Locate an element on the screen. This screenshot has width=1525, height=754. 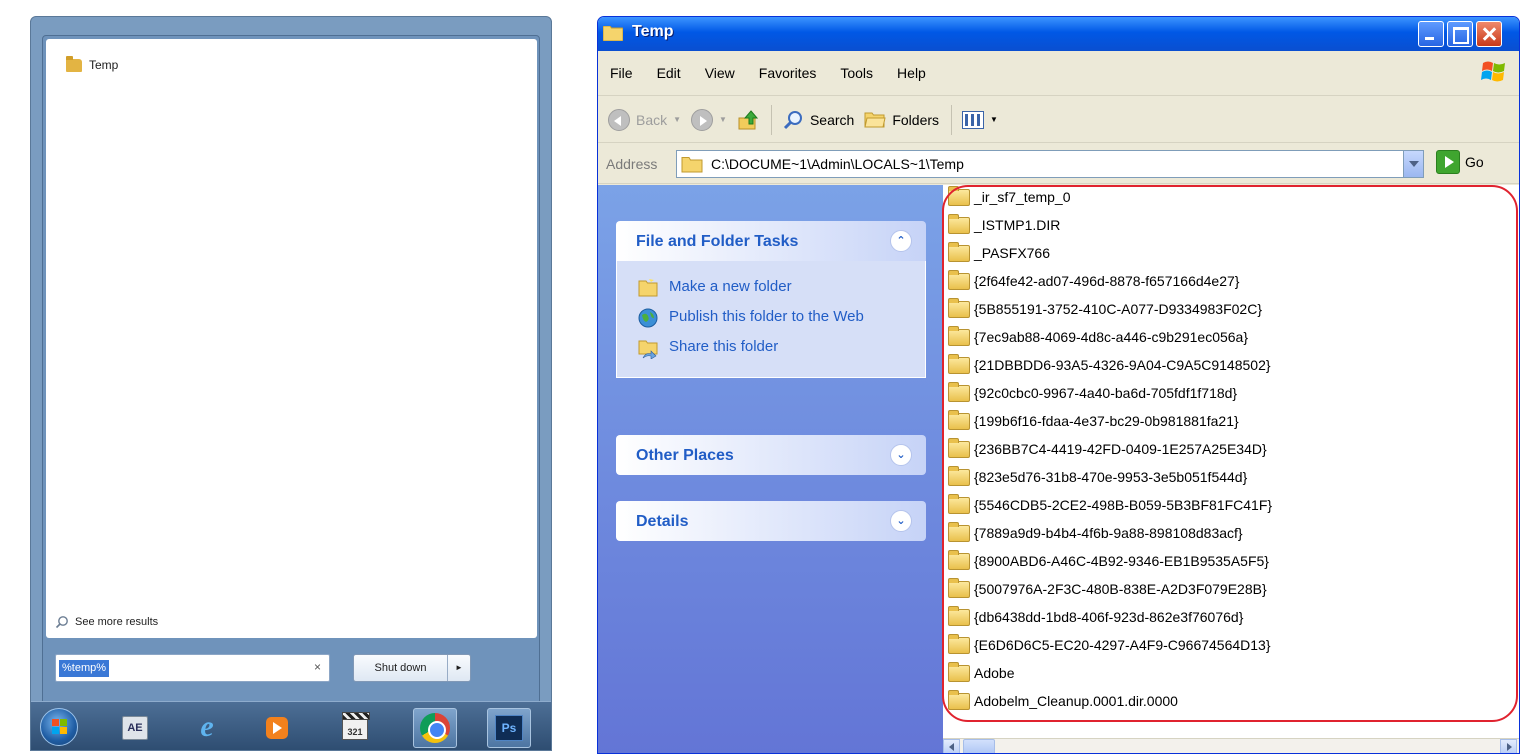
horizontal-scrollbar is located at coordinates (1231, 745).